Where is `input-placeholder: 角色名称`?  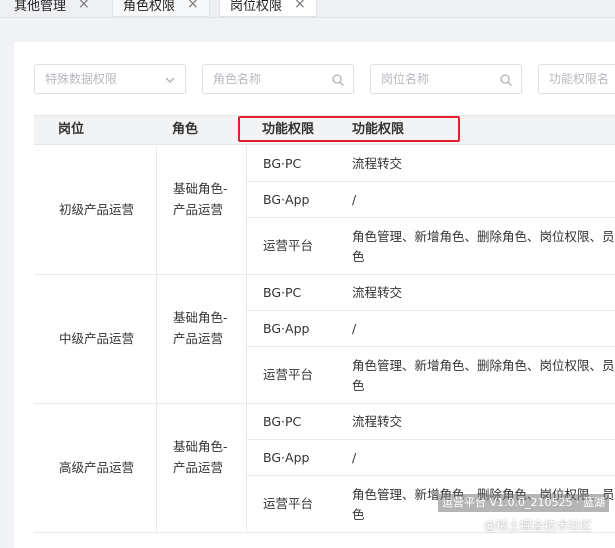
input-placeholder: 角色名称 is located at coordinates (237, 79).